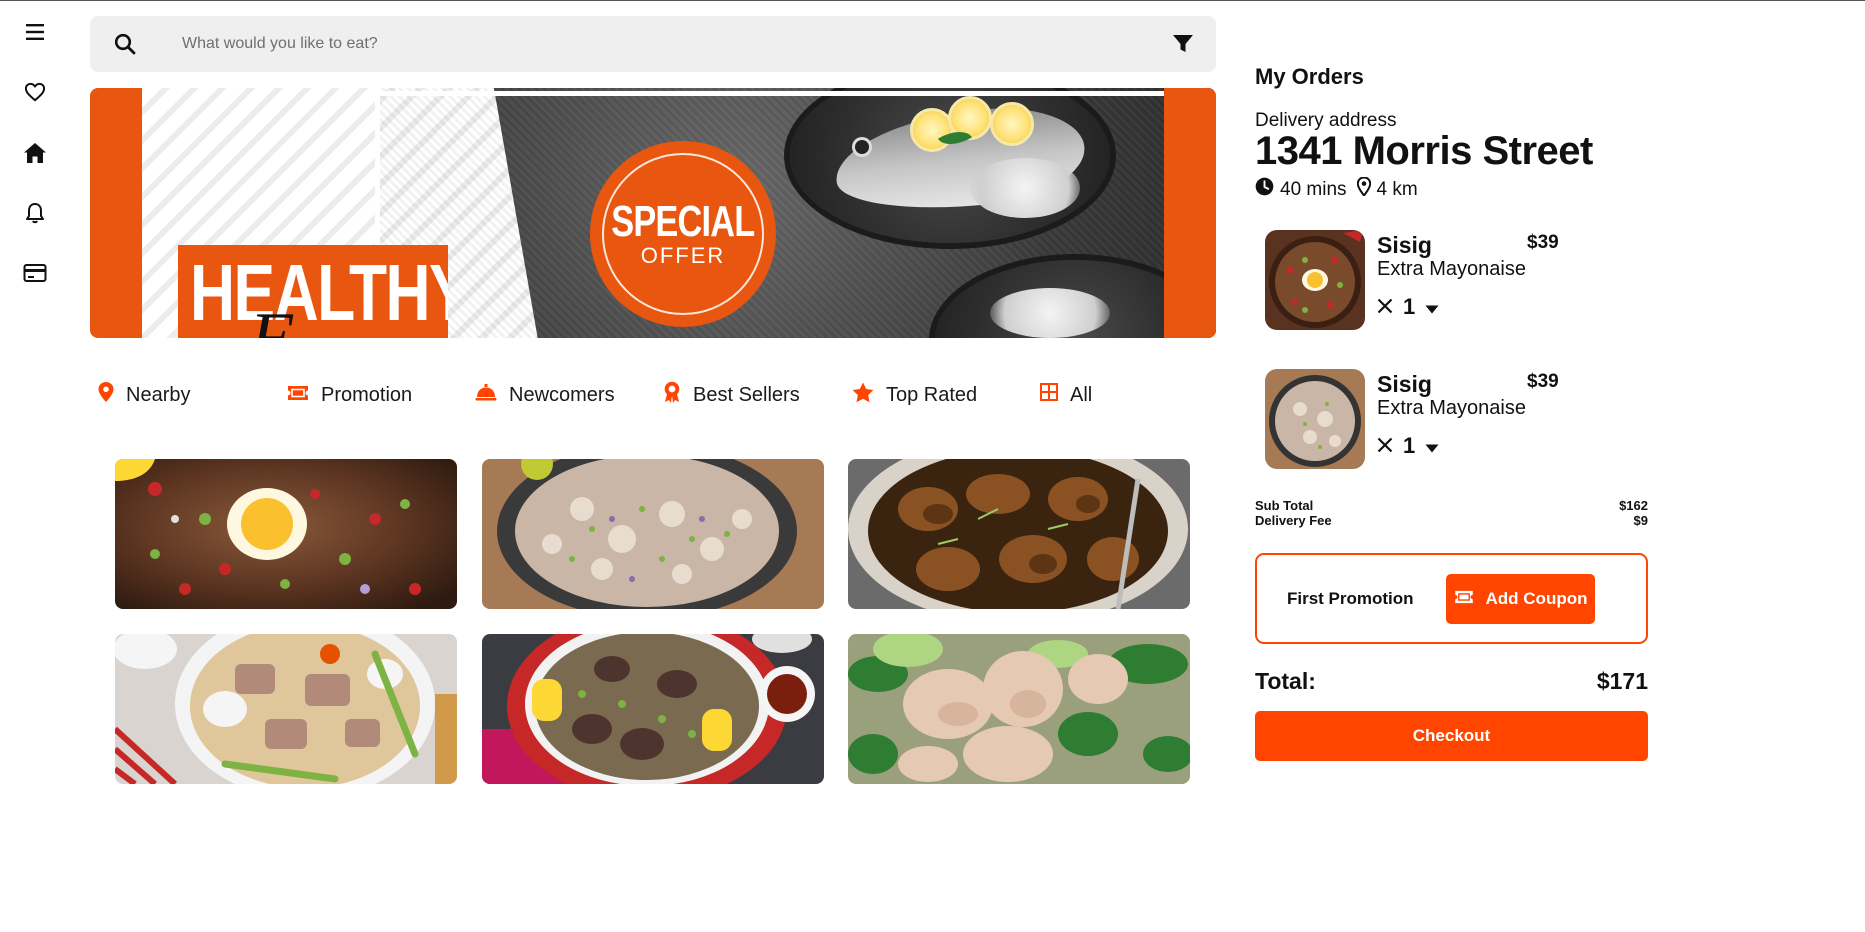 Image resolution: width=1865 pixels, height=932 pixels. What do you see at coordinates (1049, 395) in the screenshot?
I see `grid-icon` at bounding box center [1049, 395].